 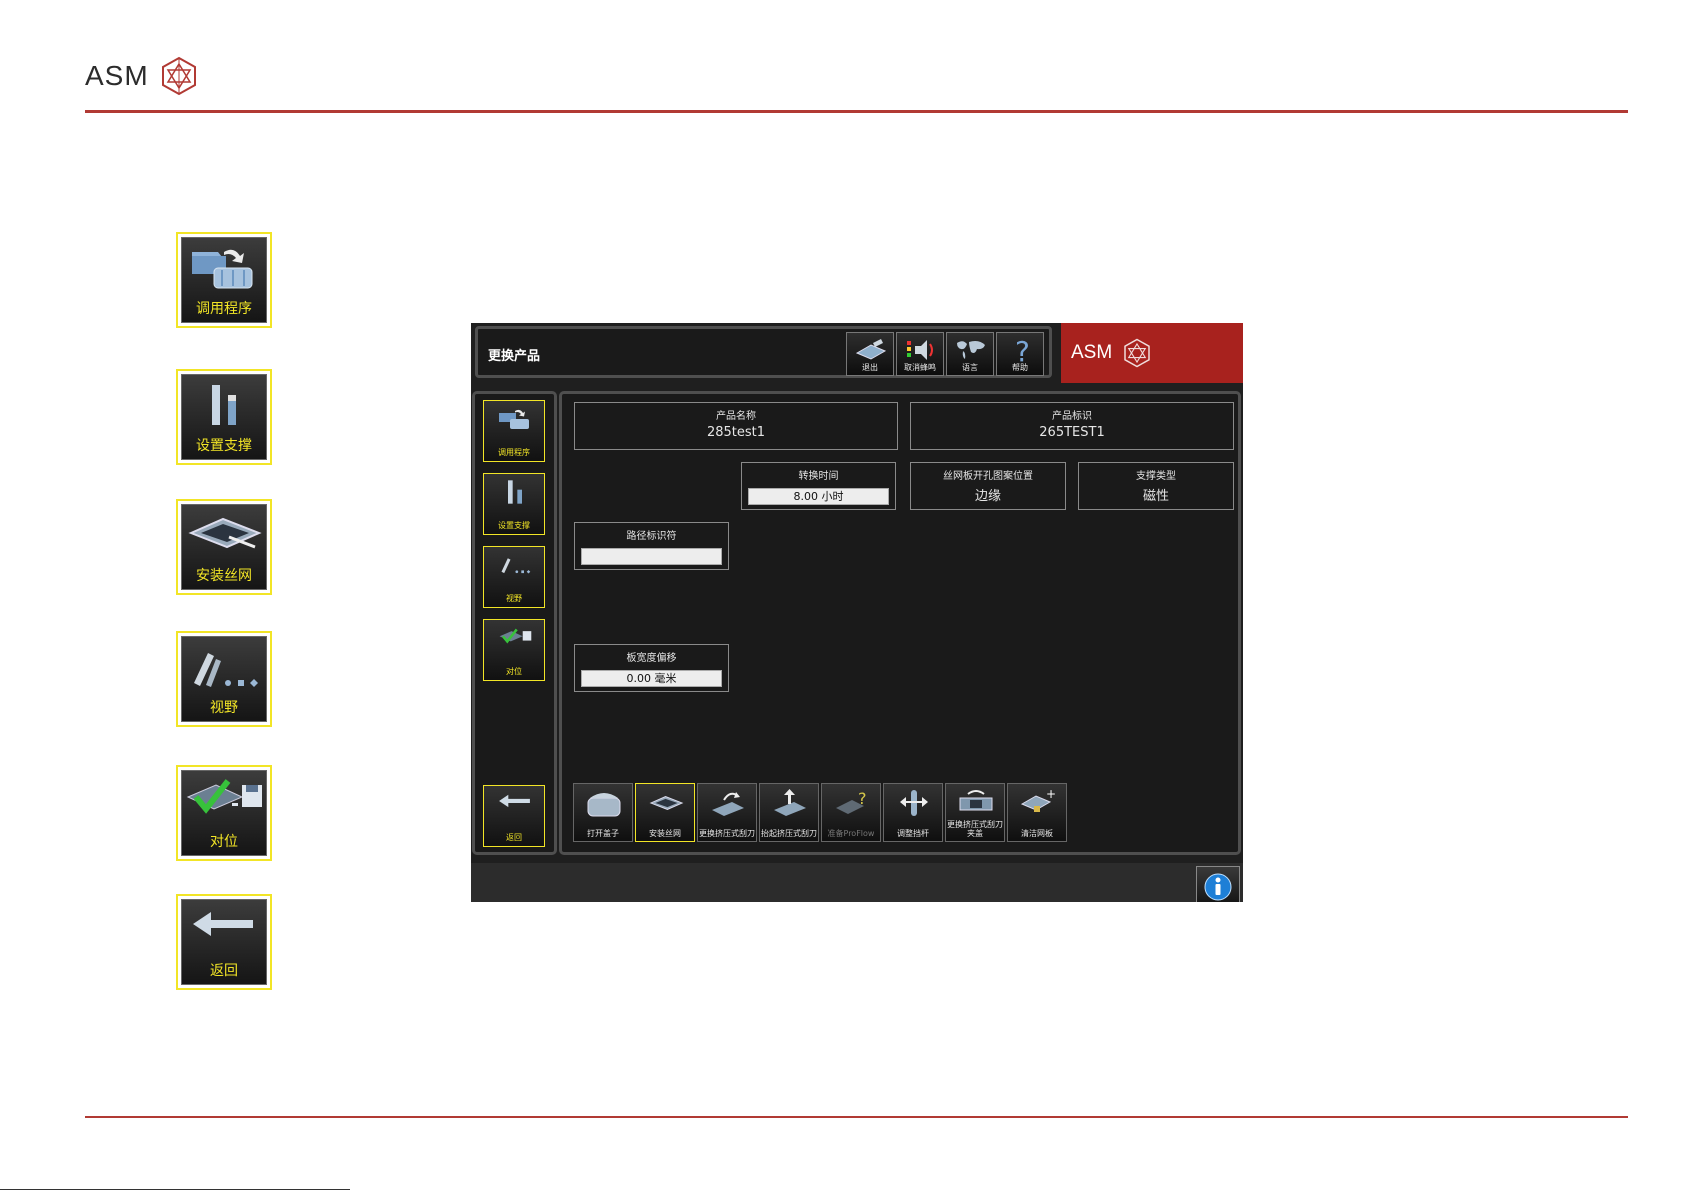 What do you see at coordinates (665, 812) in the screenshot?
I see `install-stencil-button: 安装丝网` at bounding box center [665, 812].